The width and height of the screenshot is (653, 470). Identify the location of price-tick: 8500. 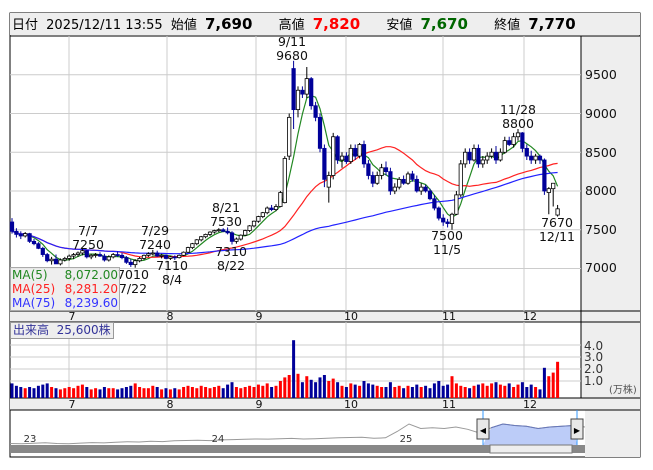
(601, 152).